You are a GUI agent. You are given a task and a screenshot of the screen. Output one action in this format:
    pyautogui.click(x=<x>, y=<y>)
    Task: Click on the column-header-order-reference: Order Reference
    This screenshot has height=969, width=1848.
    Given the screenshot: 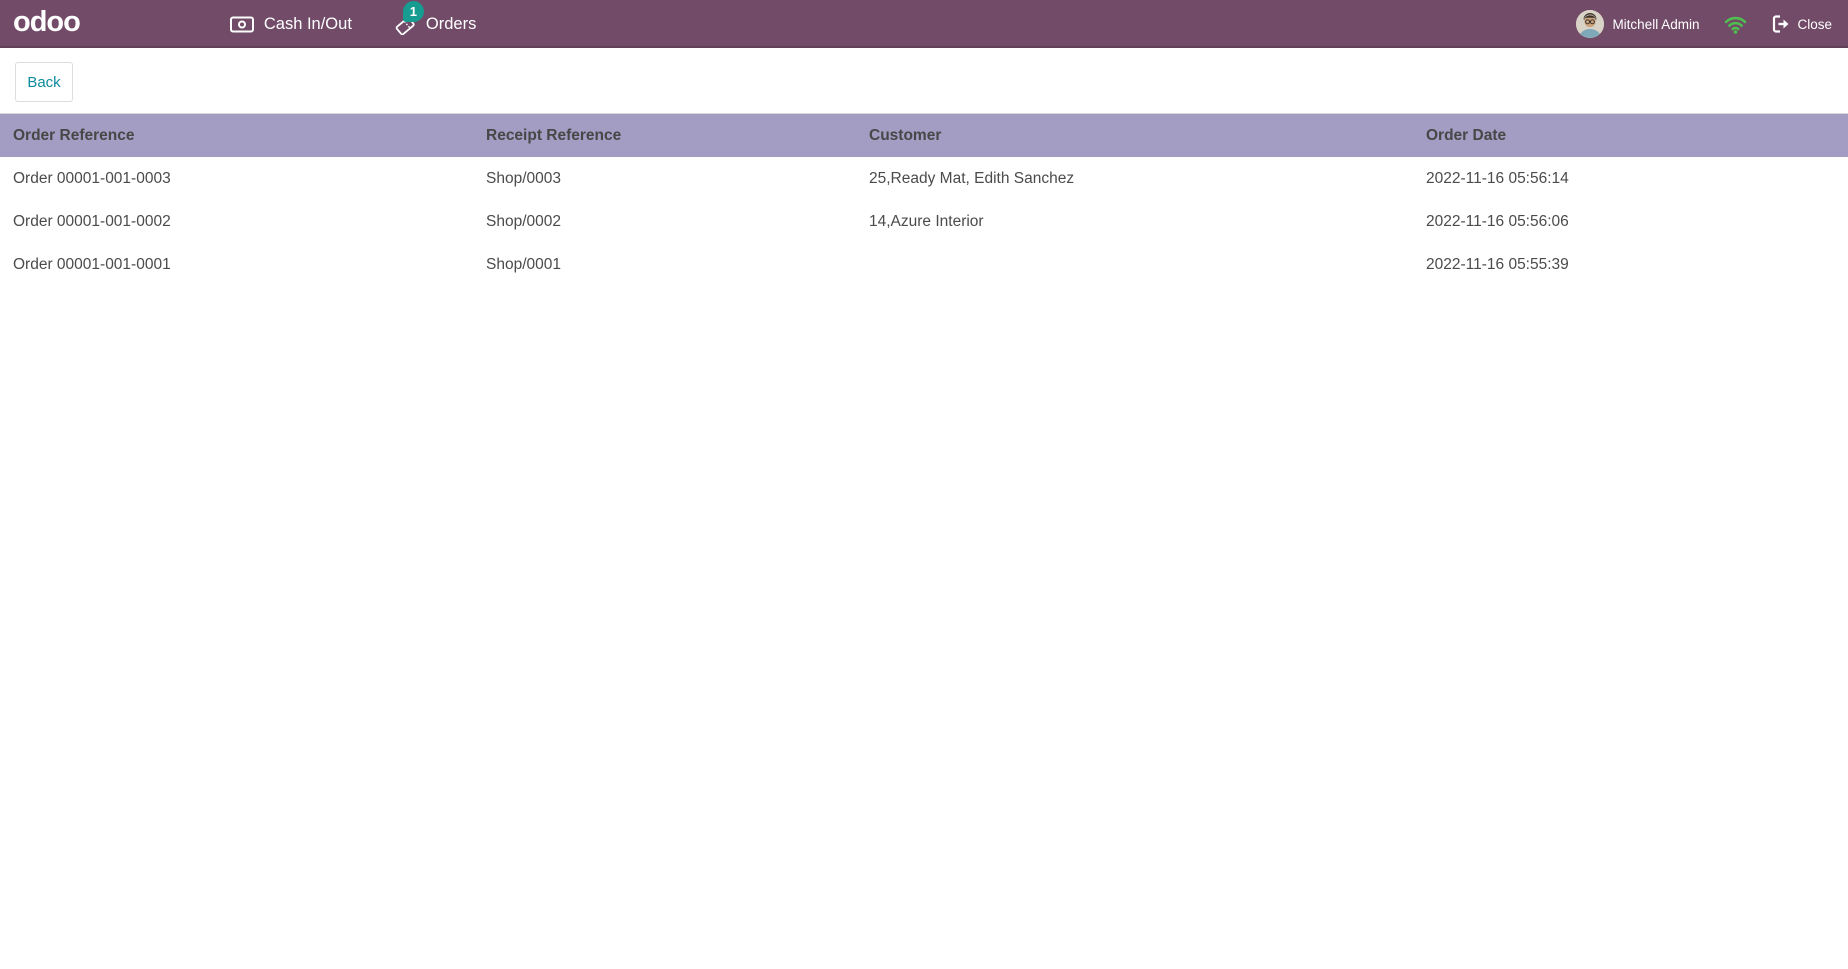 What is the action you would take?
    pyautogui.click(x=74, y=135)
    